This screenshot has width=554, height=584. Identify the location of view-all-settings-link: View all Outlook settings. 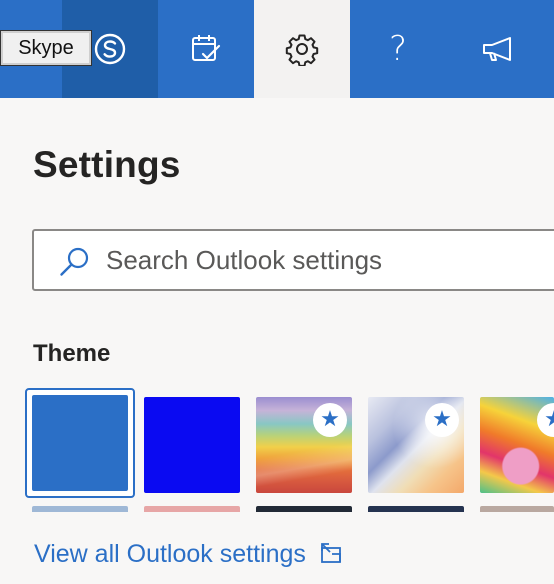
(188, 554).